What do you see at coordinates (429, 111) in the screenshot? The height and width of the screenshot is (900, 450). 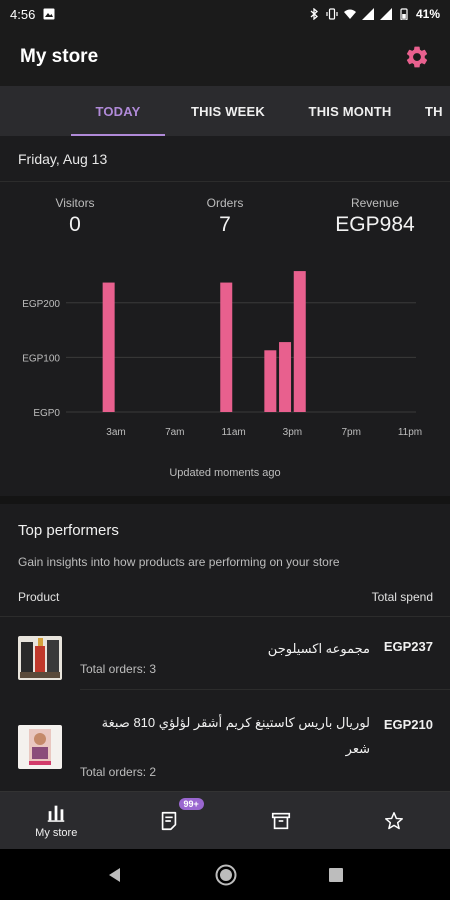 I see `tab-this-year: TH` at bounding box center [429, 111].